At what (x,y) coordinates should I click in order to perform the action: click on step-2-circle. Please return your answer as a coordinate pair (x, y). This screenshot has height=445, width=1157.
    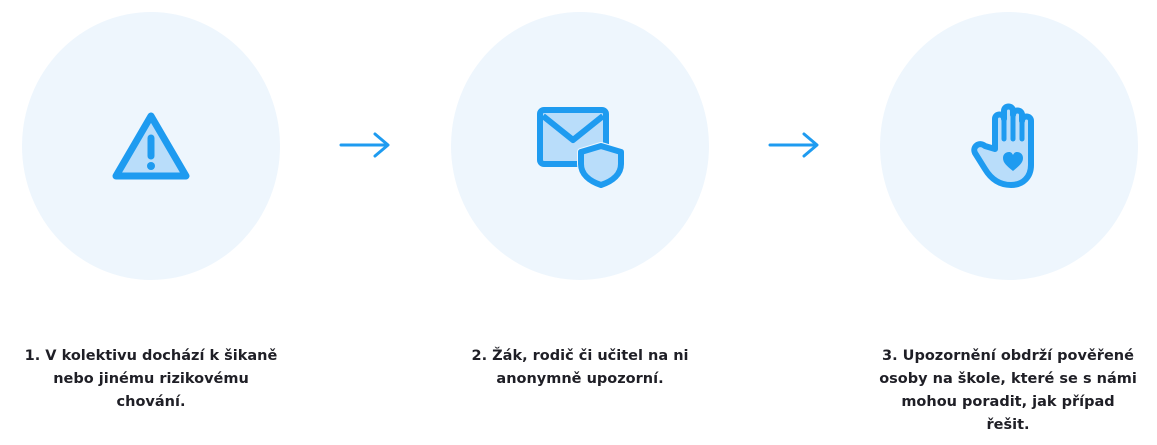
    Looking at the image, I should click on (580, 146).